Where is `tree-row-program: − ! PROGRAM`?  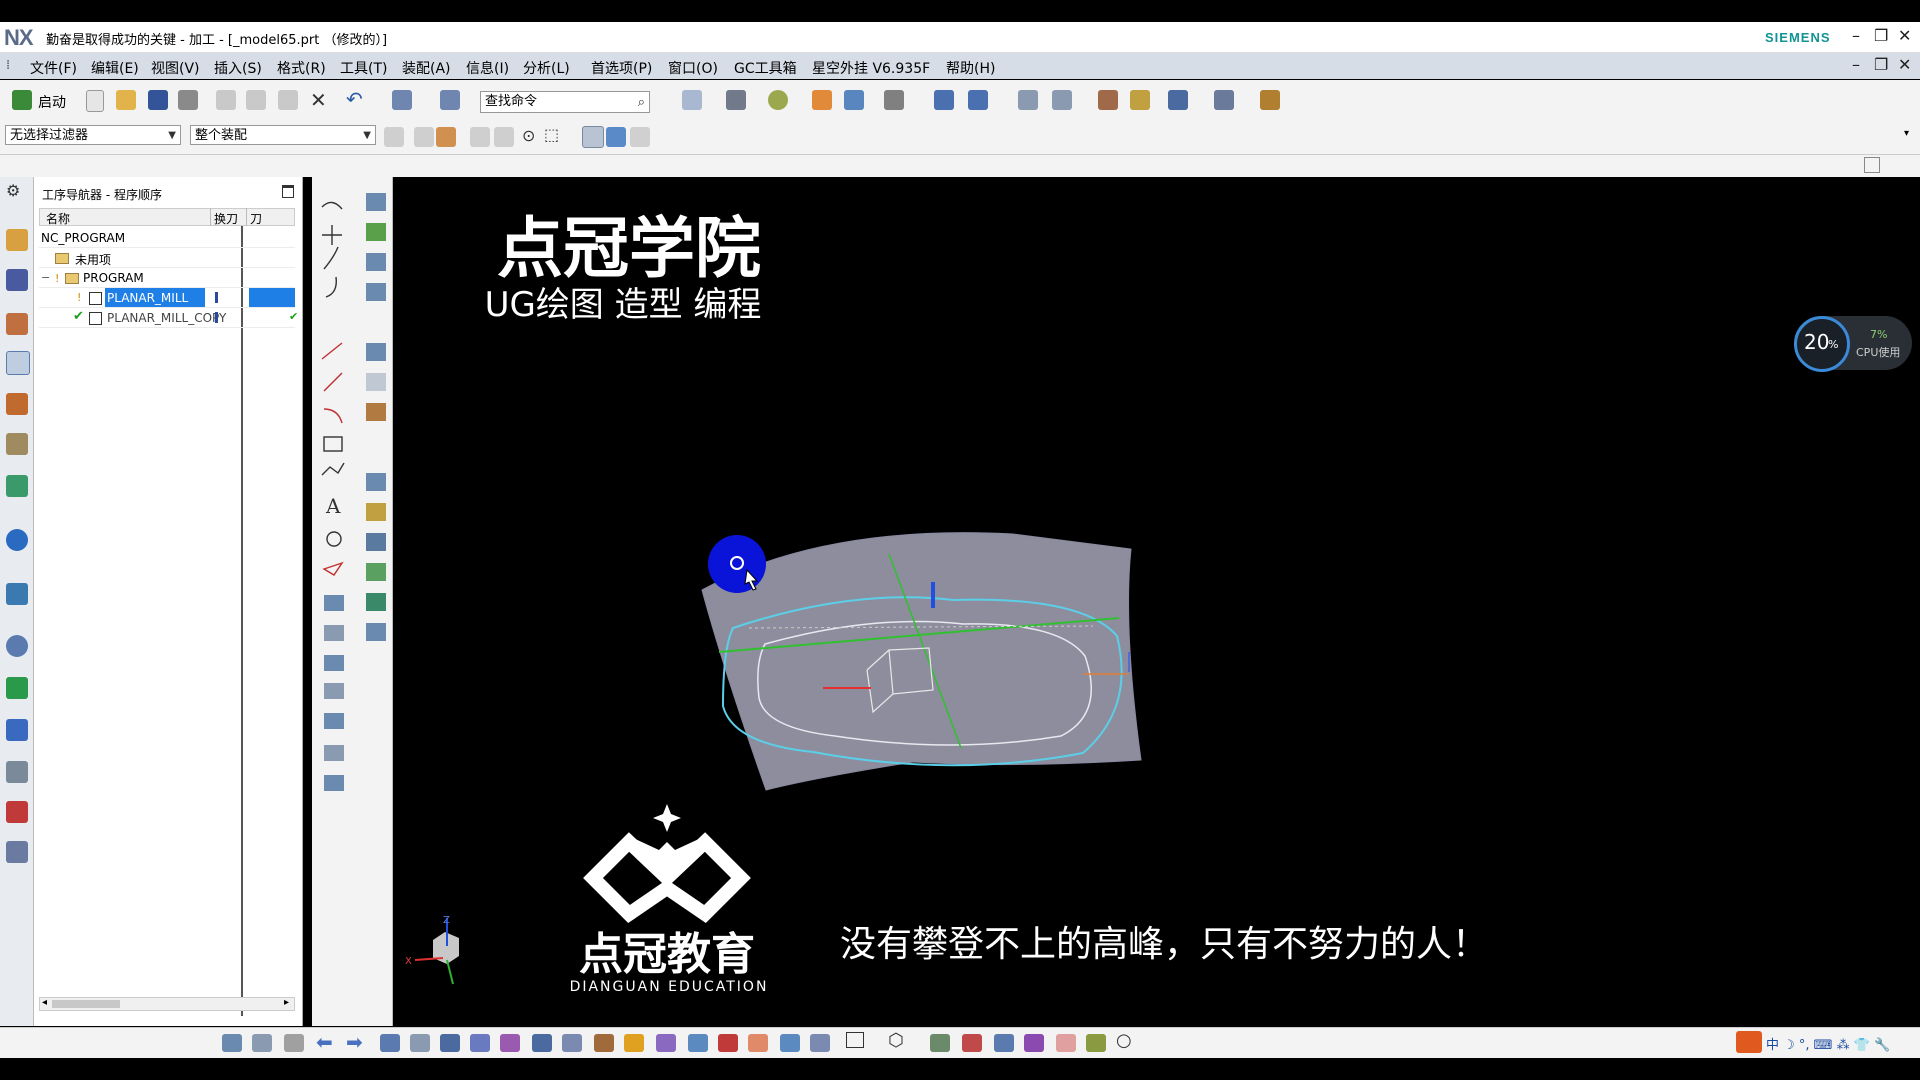 tree-row-program: − ! PROGRAM is located at coordinates (167, 278).